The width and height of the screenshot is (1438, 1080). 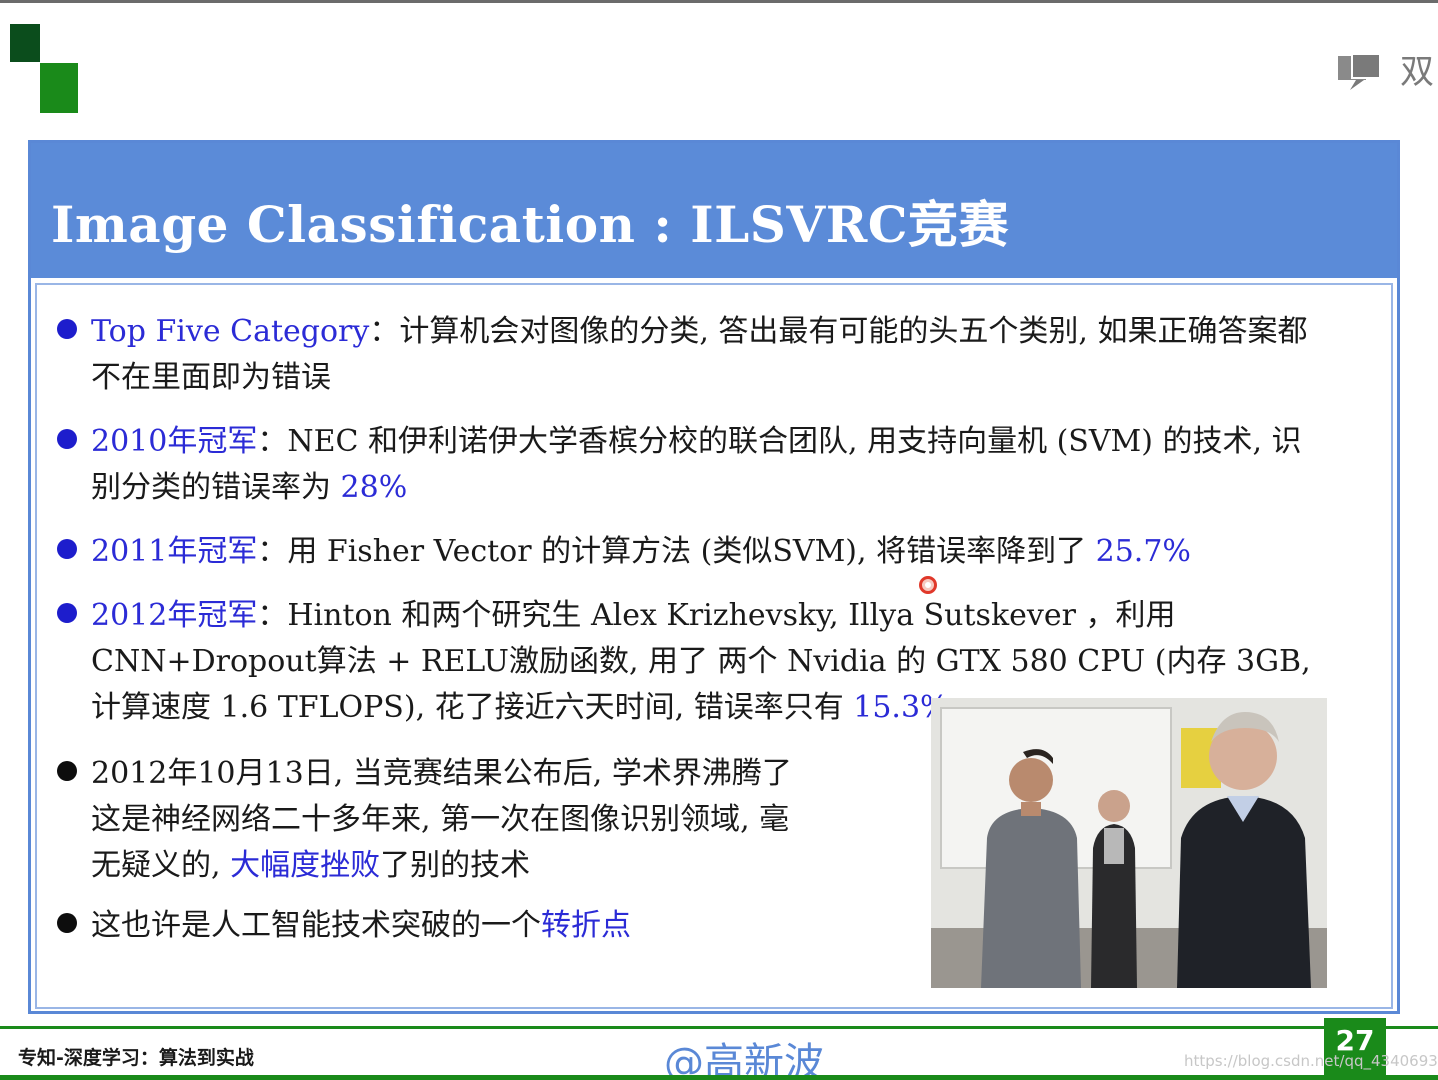 I want to click on title-bar: Image Classification : ILSVRC竞赛, so click(x=714, y=210).